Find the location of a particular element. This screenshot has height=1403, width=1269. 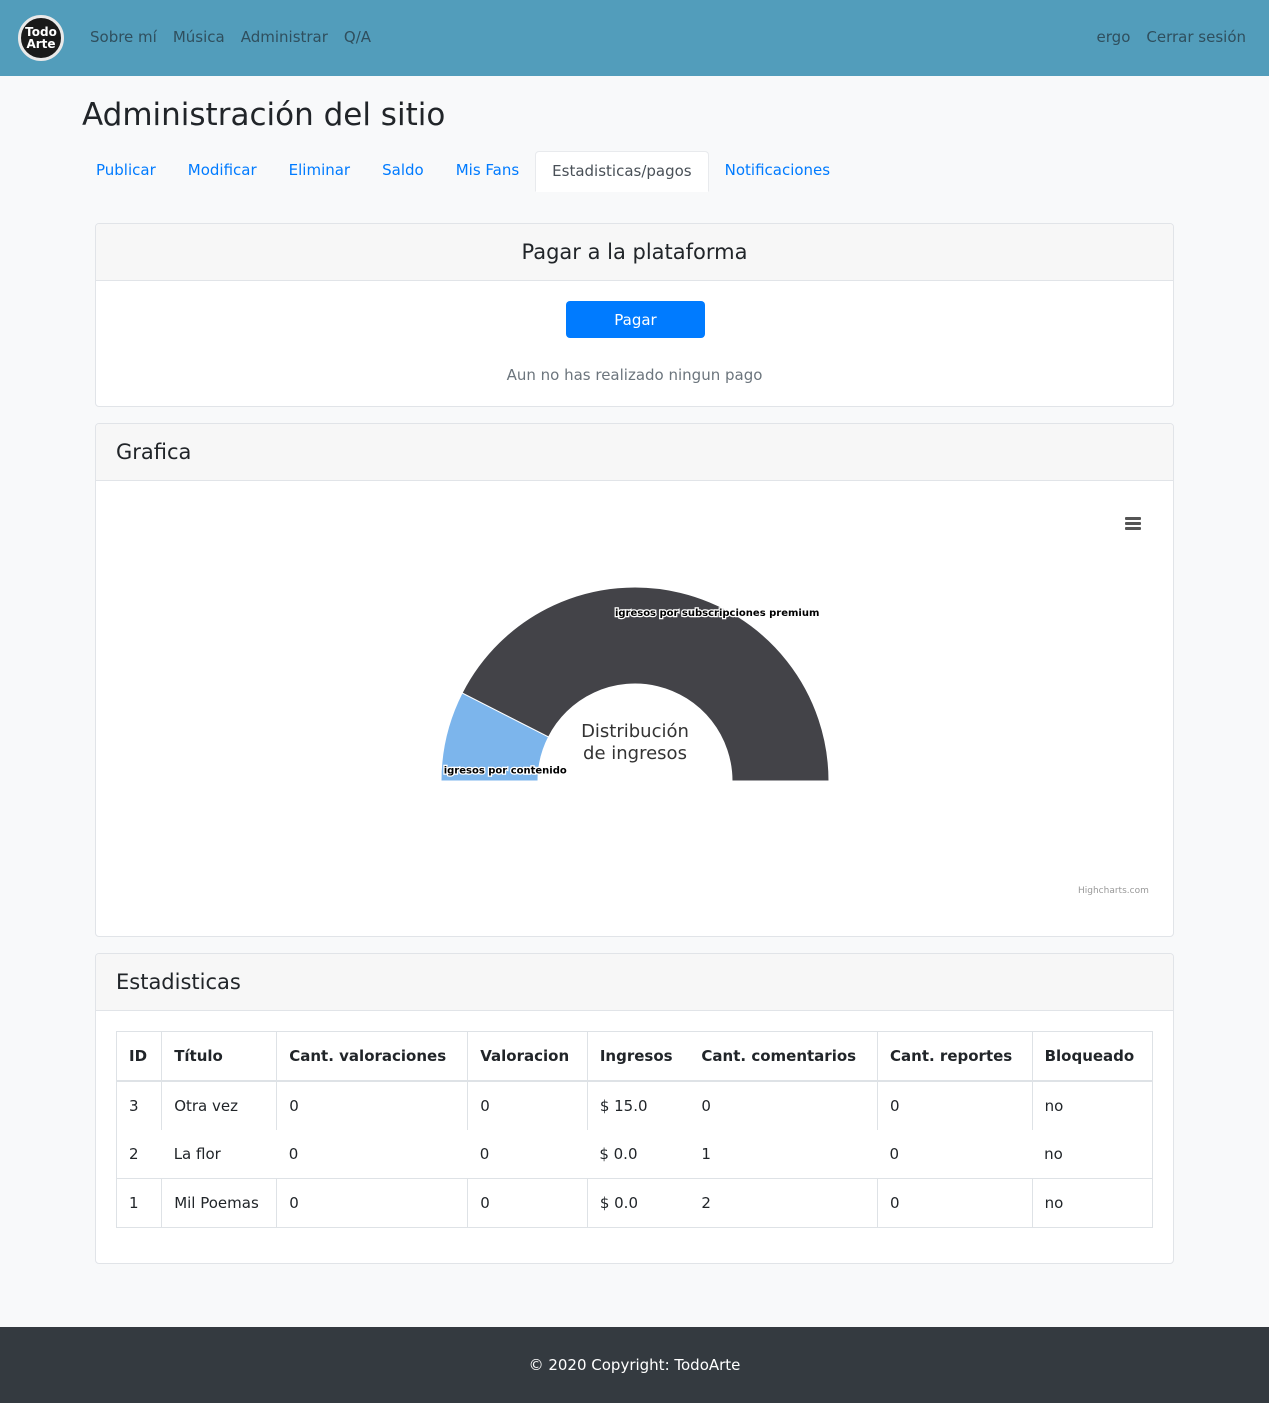

cell-titulo: Mil Poemas is located at coordinates (219, 1203).